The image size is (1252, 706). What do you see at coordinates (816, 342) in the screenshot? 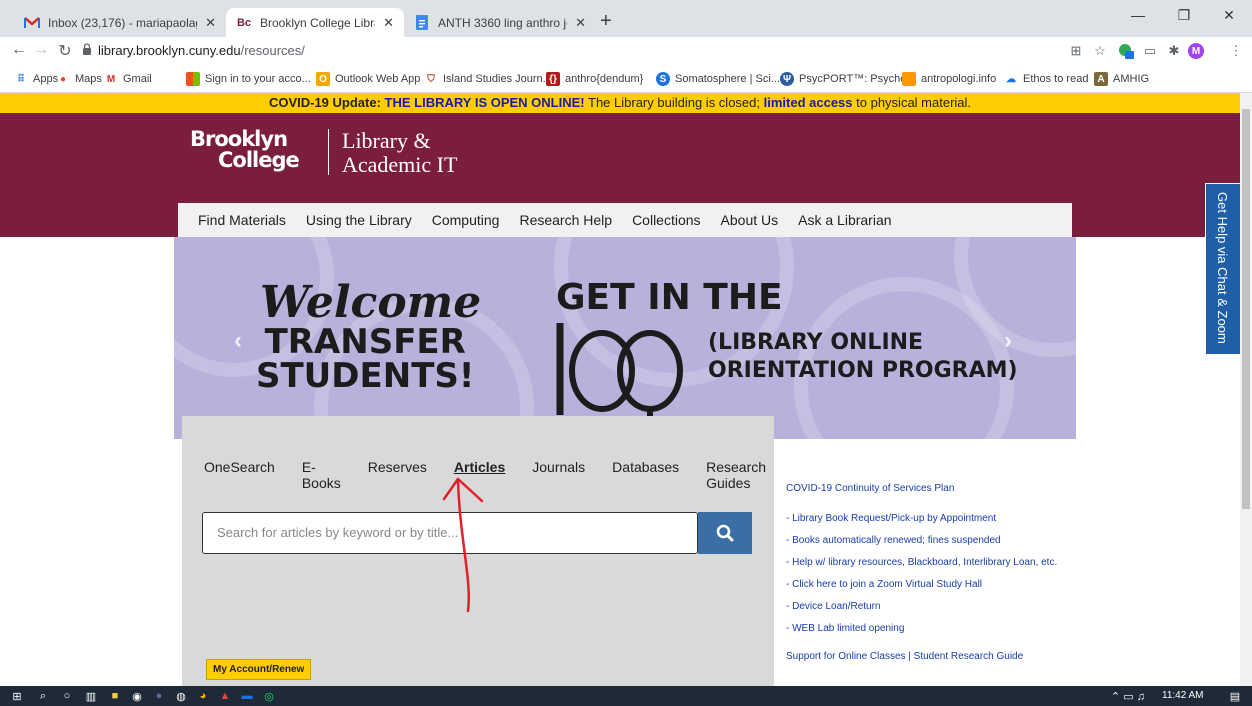
I see `banner-loop-line1: (LIBRARY ONLINE` at bounding box center [816, 342].